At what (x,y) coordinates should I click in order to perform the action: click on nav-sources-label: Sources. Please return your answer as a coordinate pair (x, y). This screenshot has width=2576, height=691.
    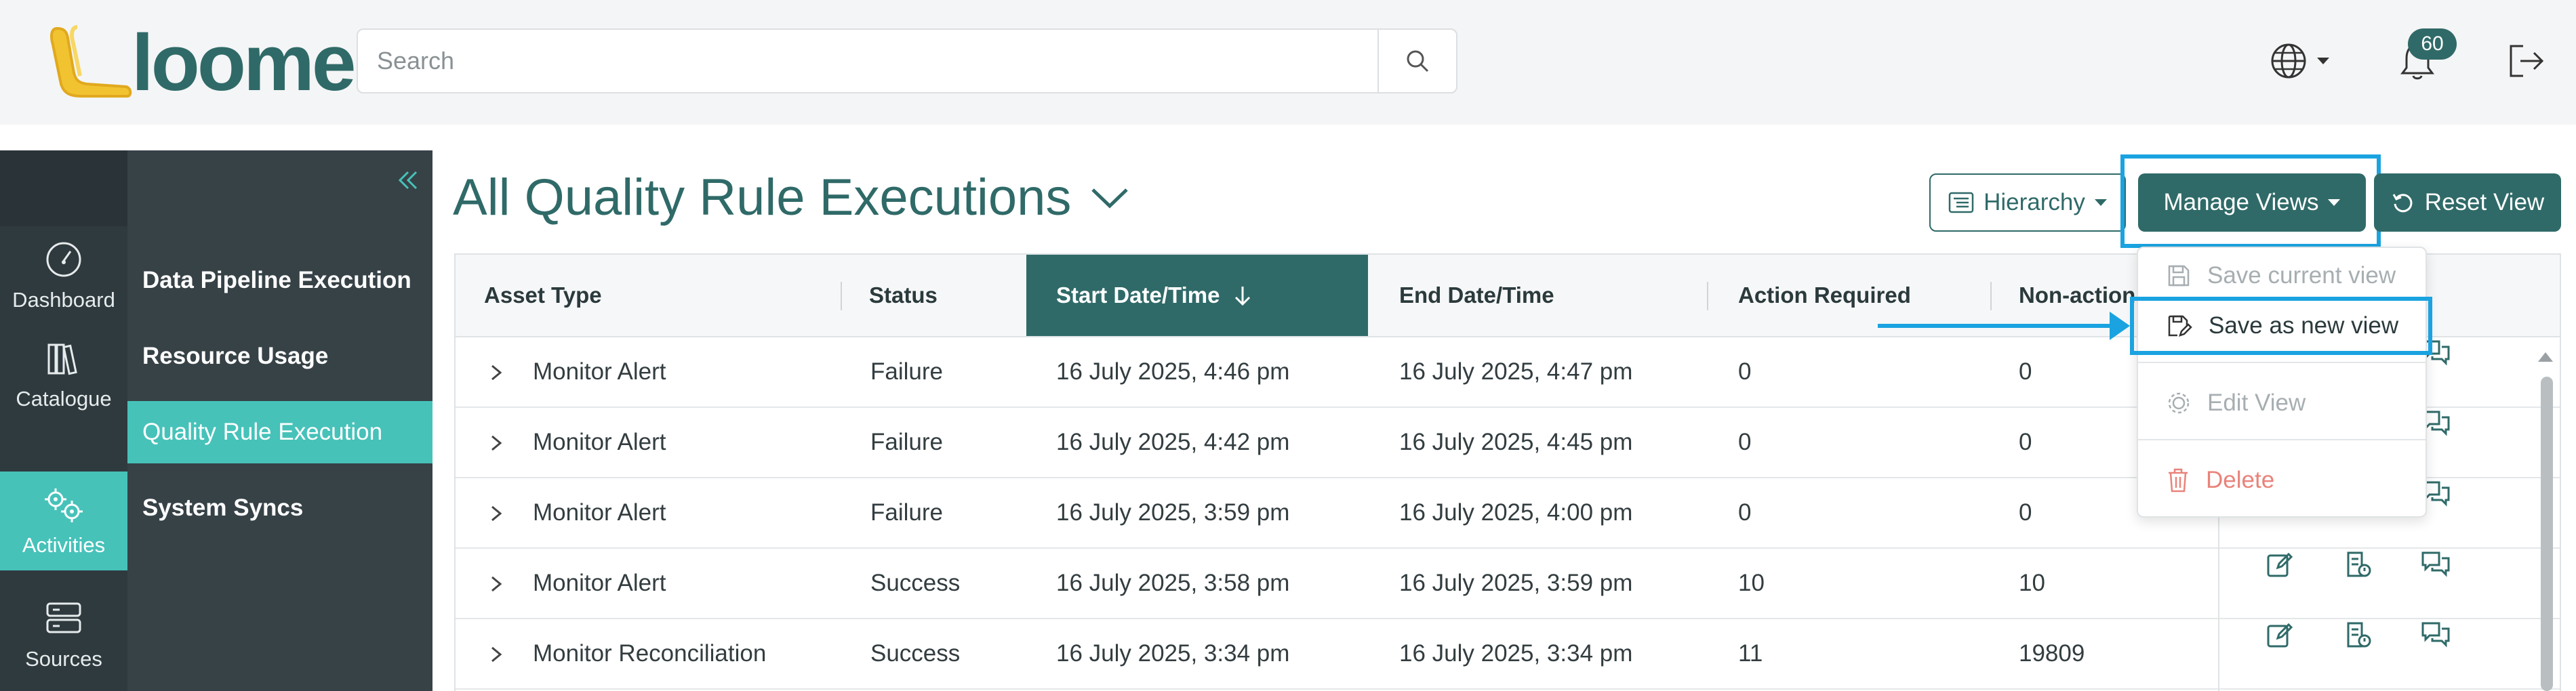
    Looking at the image, I should click on (63, 659).